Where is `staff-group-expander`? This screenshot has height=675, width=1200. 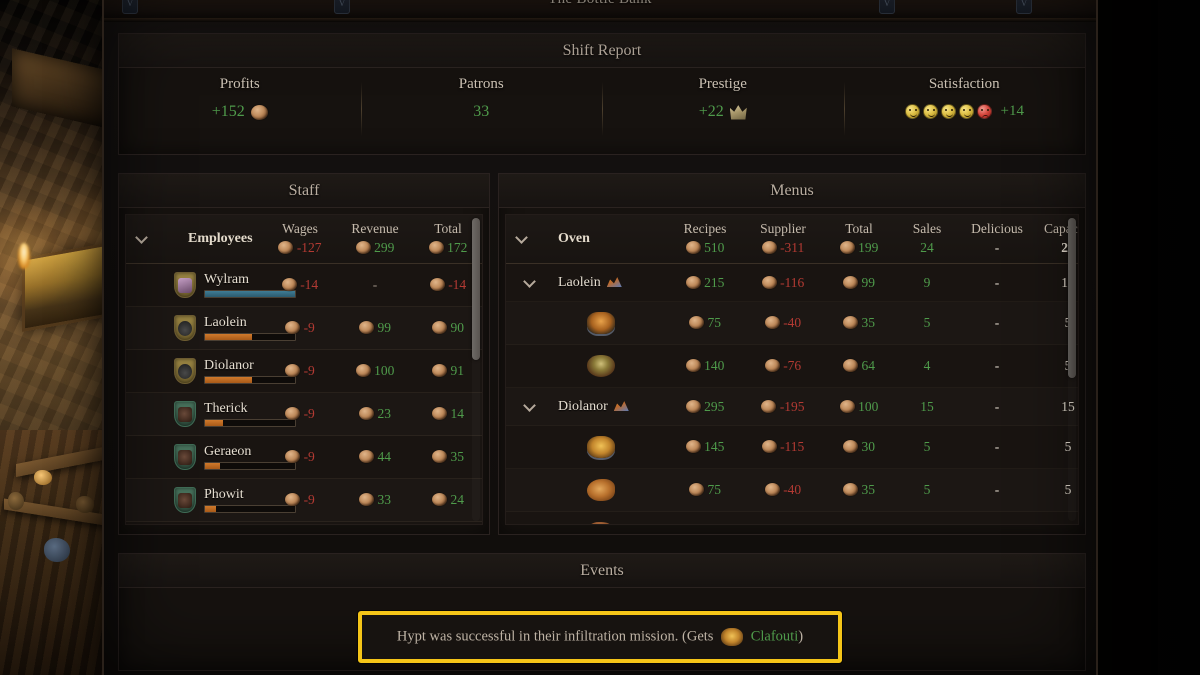 staff-group-expander is located at coordinates (141, 239).